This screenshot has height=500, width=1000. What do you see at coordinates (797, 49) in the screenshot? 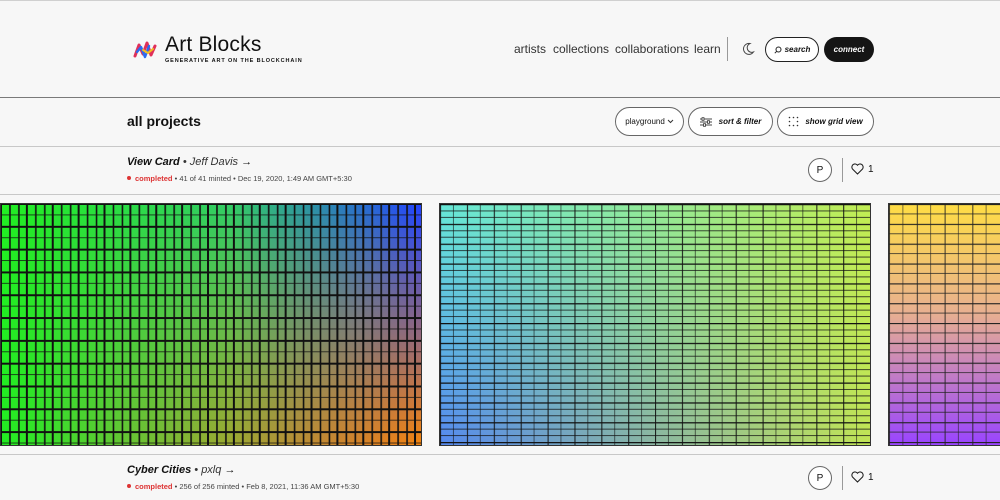
I see `search-label: search` at bounding box center [797, 49].